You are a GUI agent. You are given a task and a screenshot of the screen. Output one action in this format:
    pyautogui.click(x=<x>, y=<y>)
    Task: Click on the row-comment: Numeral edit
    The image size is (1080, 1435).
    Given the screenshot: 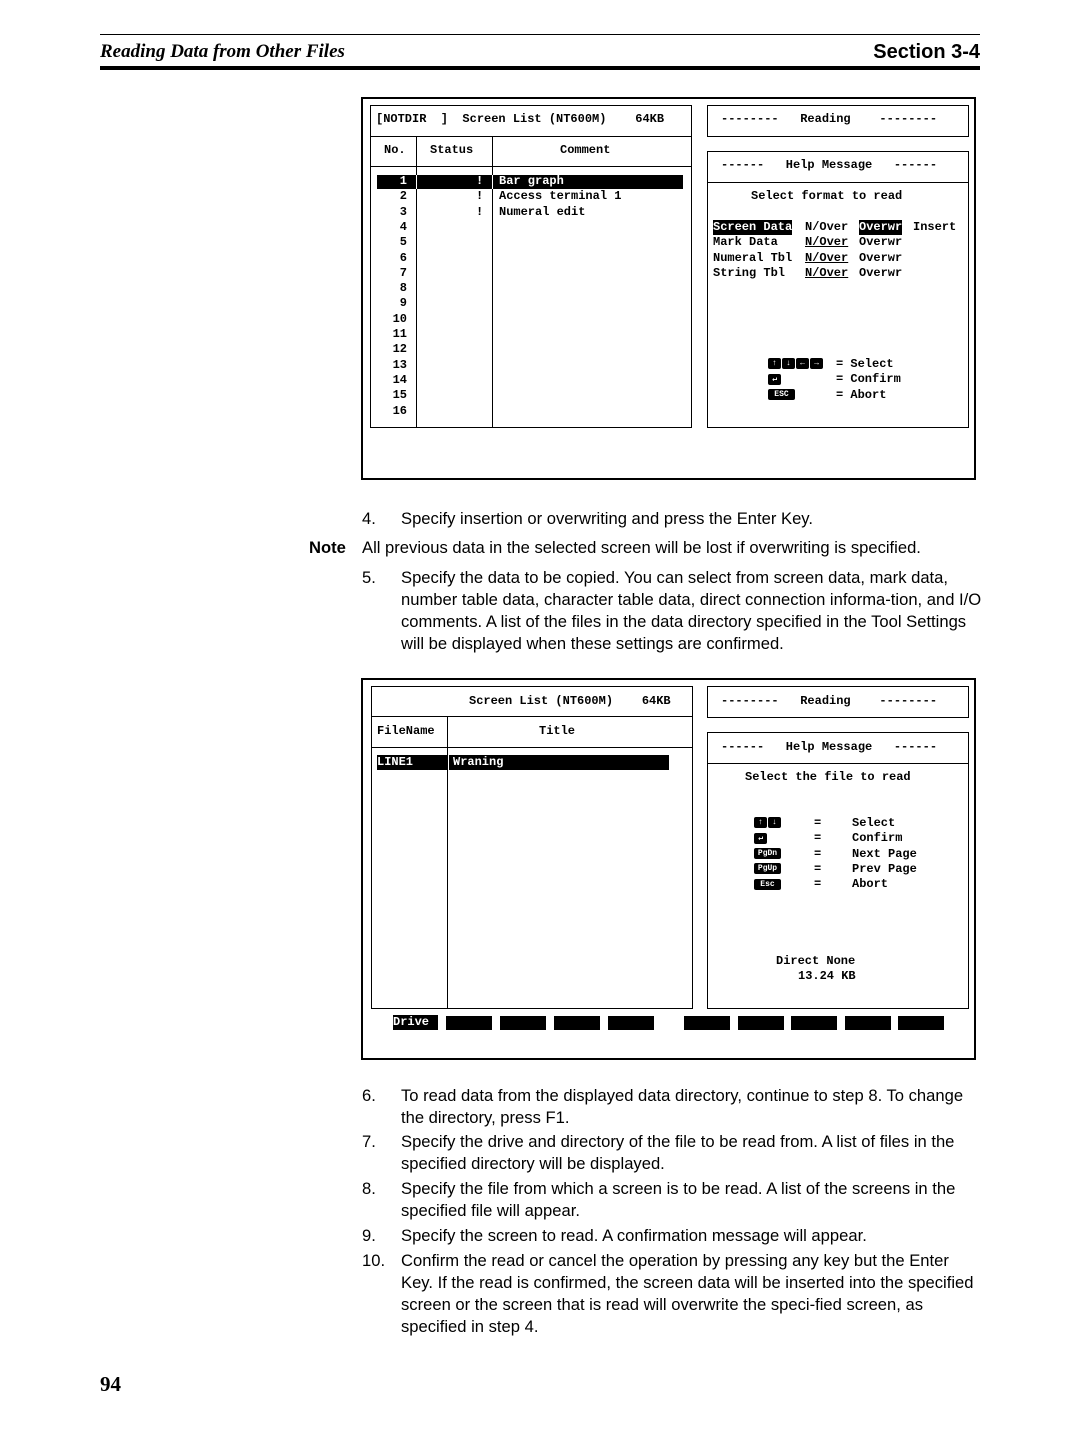 What is the action you would take?
    pyautogui.click(x=542, y=212)
    